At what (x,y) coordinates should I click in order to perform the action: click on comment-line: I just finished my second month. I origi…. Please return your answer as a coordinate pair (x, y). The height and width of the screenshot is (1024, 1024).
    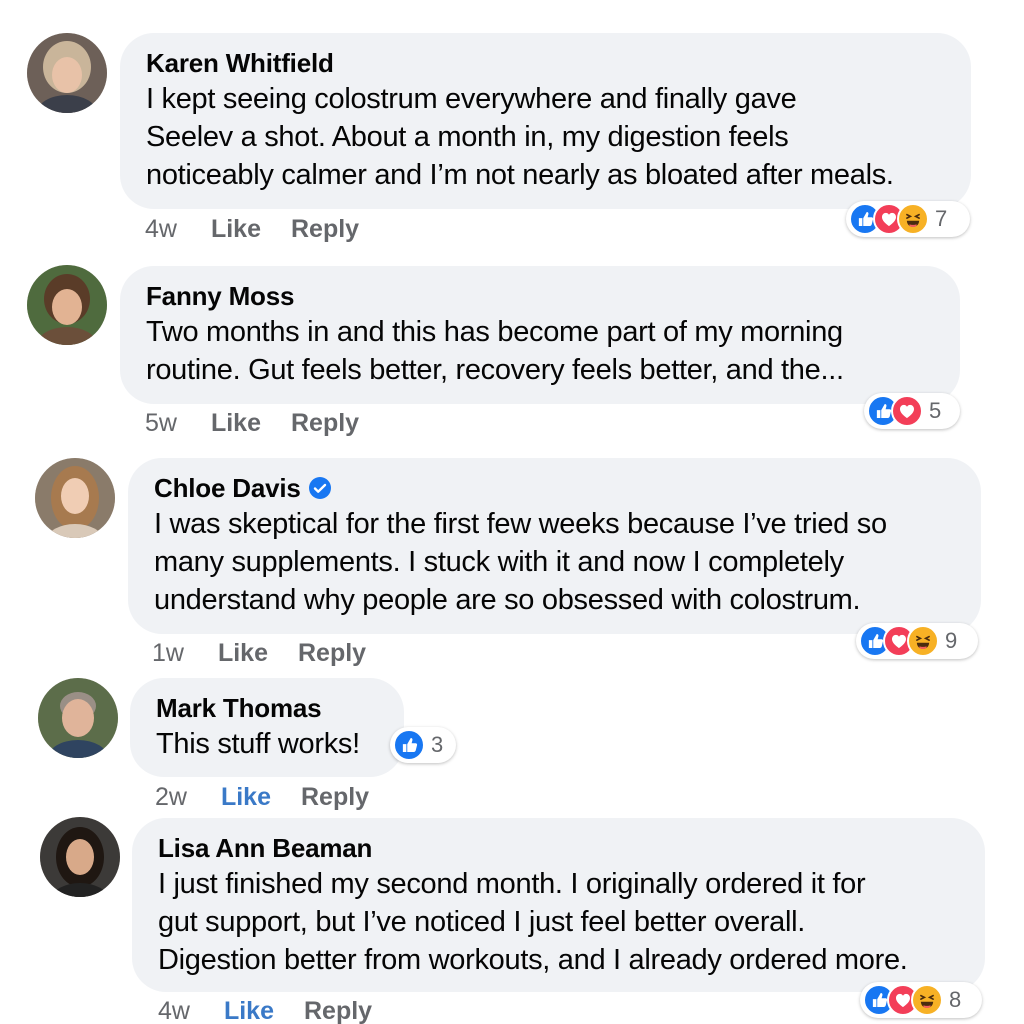
    Looking at the image, I should click on (512, 884).